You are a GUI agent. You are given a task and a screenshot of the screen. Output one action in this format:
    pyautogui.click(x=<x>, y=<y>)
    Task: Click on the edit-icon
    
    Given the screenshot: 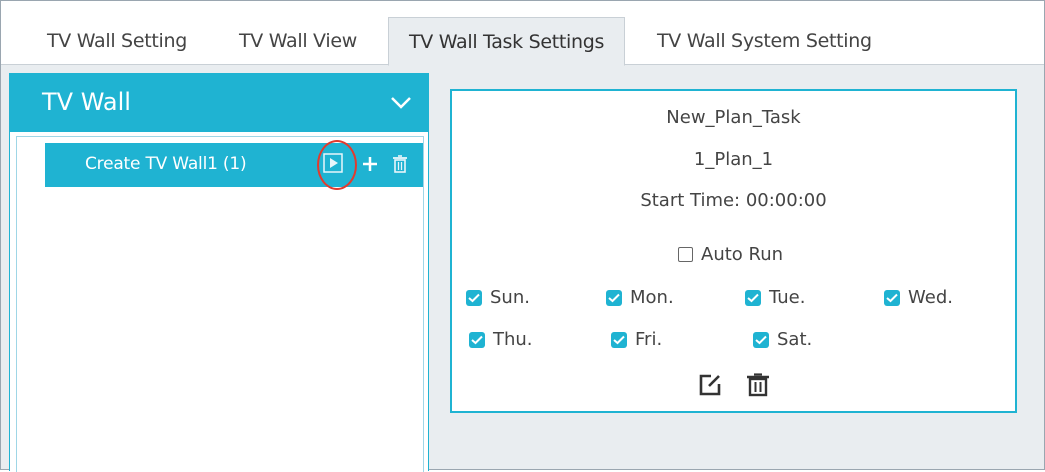 What is the action you would take?
    pyautogui.click(x=710, y=385)
    